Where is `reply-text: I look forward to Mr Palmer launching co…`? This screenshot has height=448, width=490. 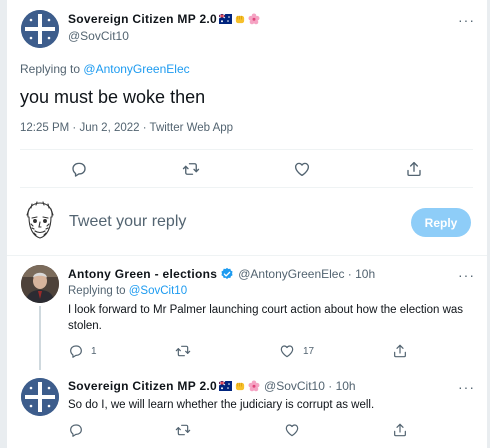
reply-text: I look forward to Mr Palmer launching co… is located at coordinates (266, 318).